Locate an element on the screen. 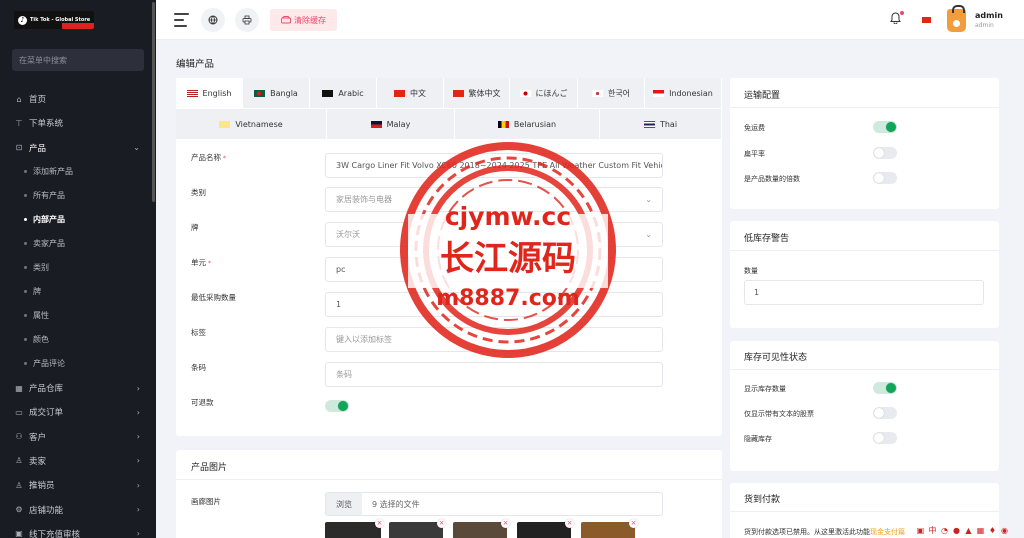 Image resolution: width=1024 pixels, height=538 pixels. sidebar-item: 内部产品 is located at coordinates (78, 220).